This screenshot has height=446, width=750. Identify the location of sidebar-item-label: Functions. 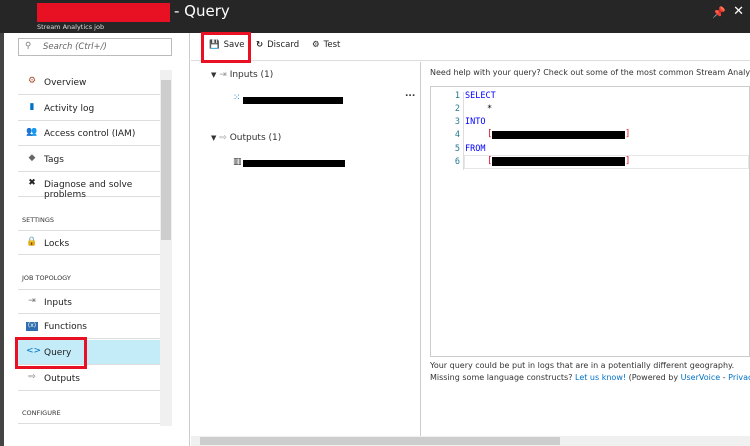
(65, 327).